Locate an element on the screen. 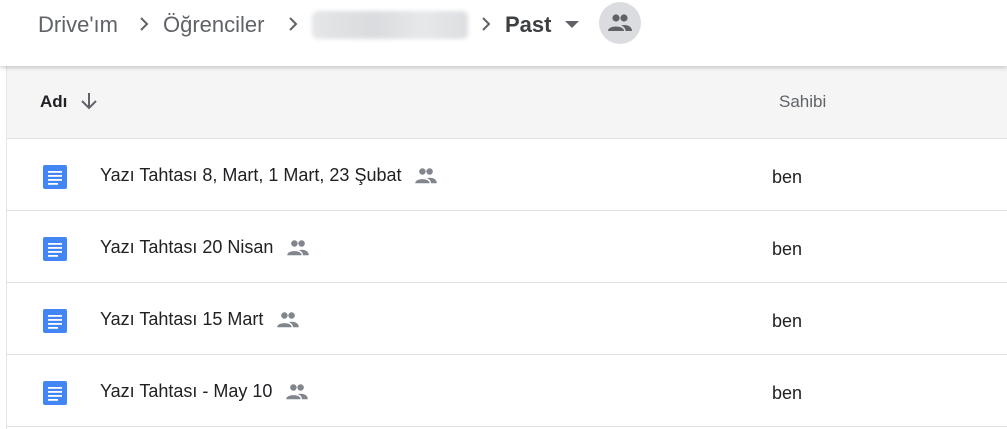  arrow-down-icon is located at coordinates (89, 101).